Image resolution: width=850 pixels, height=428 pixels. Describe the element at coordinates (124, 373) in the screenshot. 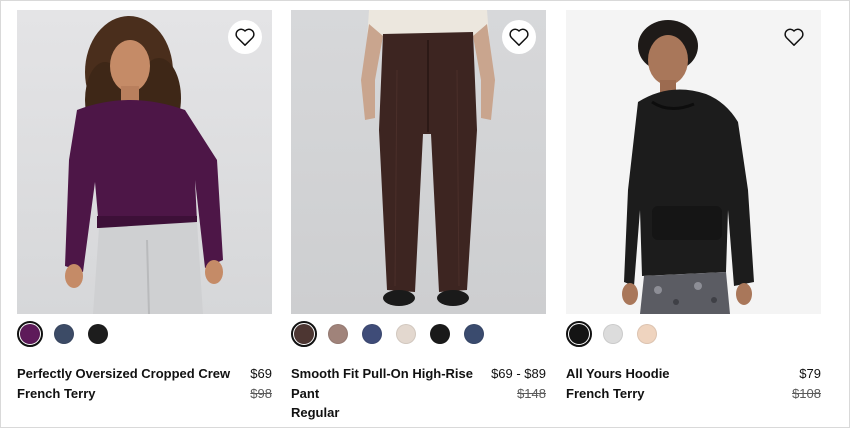

I see `product-name-line: Perfectly Oversized Cropped Crew` at that location.